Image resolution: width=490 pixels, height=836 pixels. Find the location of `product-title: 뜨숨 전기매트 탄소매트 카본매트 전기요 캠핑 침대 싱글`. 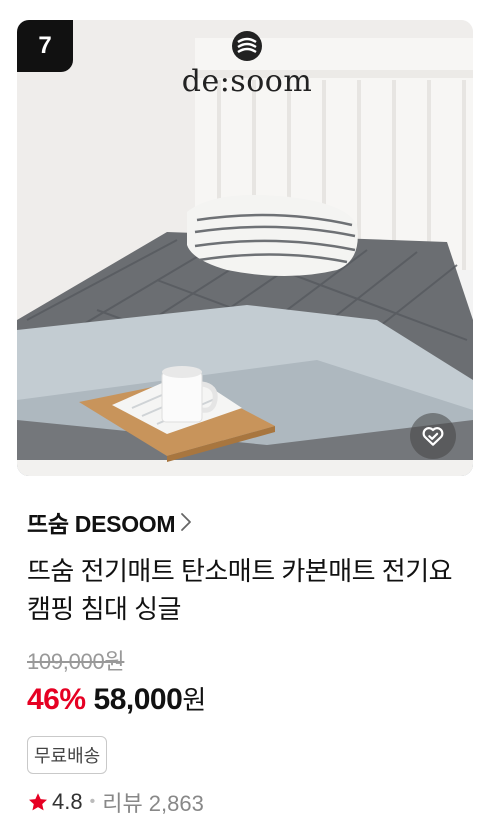

product-title: 뜨숨 전기매트 탄소매트 카본매트 전기요 캠핑 침대 싱글 is located at coordinates (247, 590).